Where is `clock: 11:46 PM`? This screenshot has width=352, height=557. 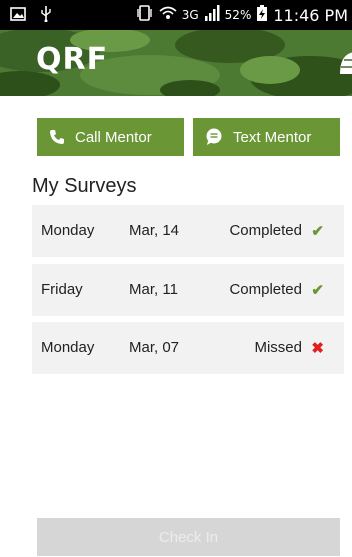
clock: 11:46 PM is located at coordinates (310, 15).